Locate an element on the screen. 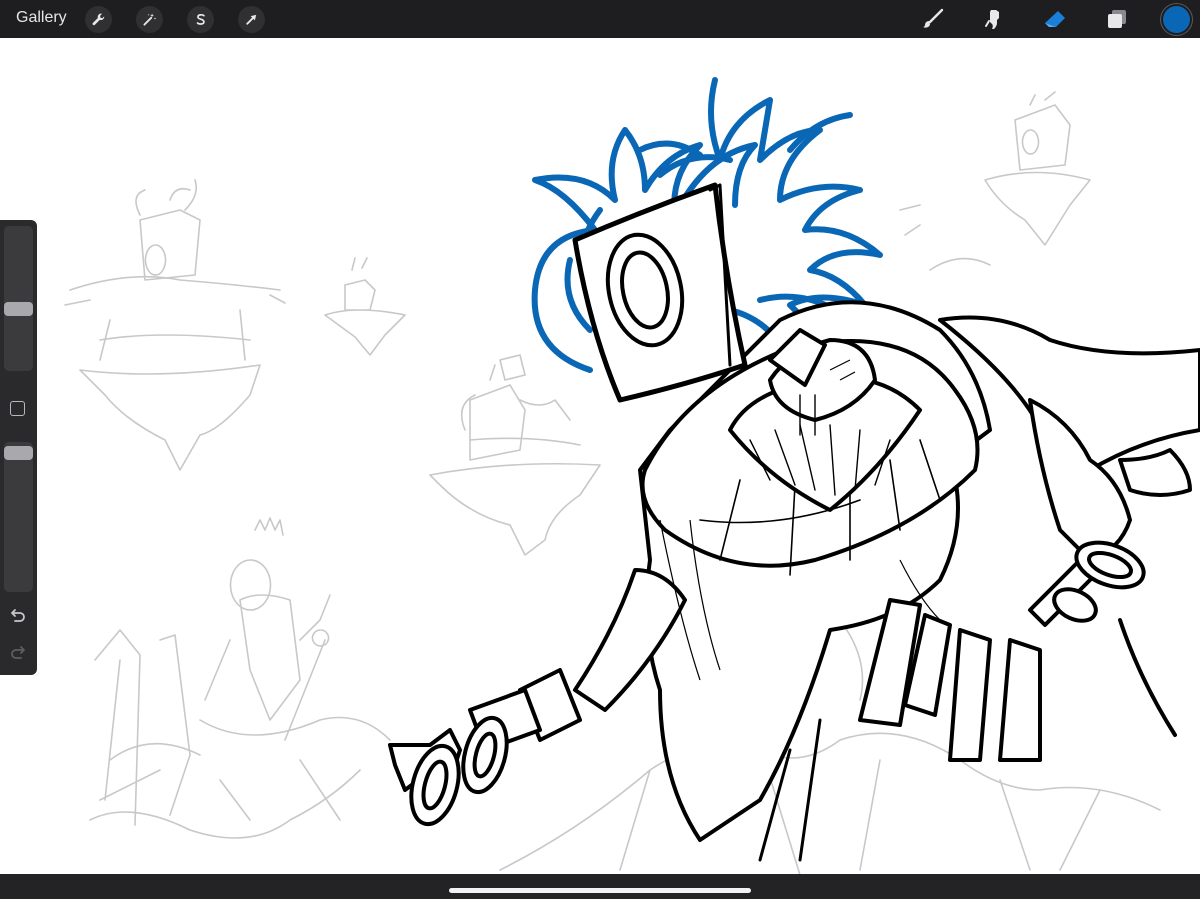  adjustments-wand-icon is located at coordinates (149, 19).